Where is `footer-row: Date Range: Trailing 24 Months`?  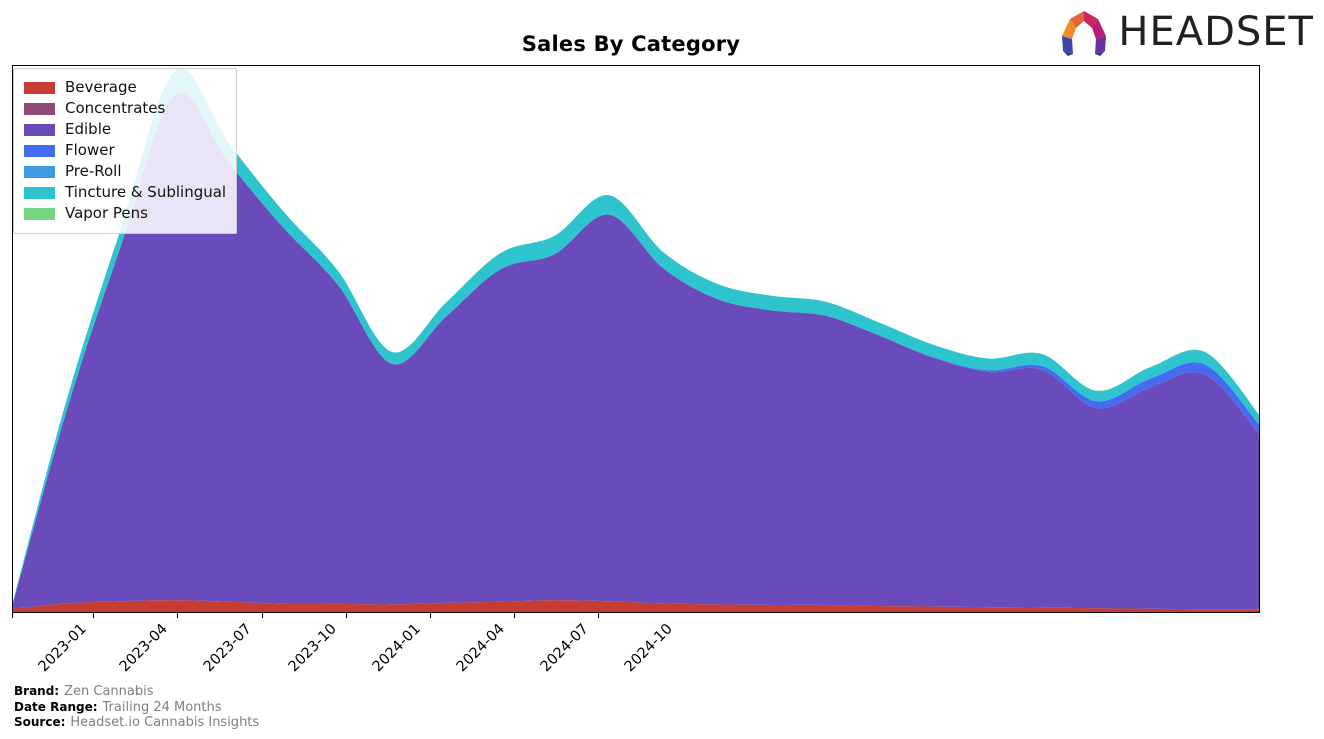
footer-row: Date Range: Trailing 24 Months is located at coordinates (136, 708).